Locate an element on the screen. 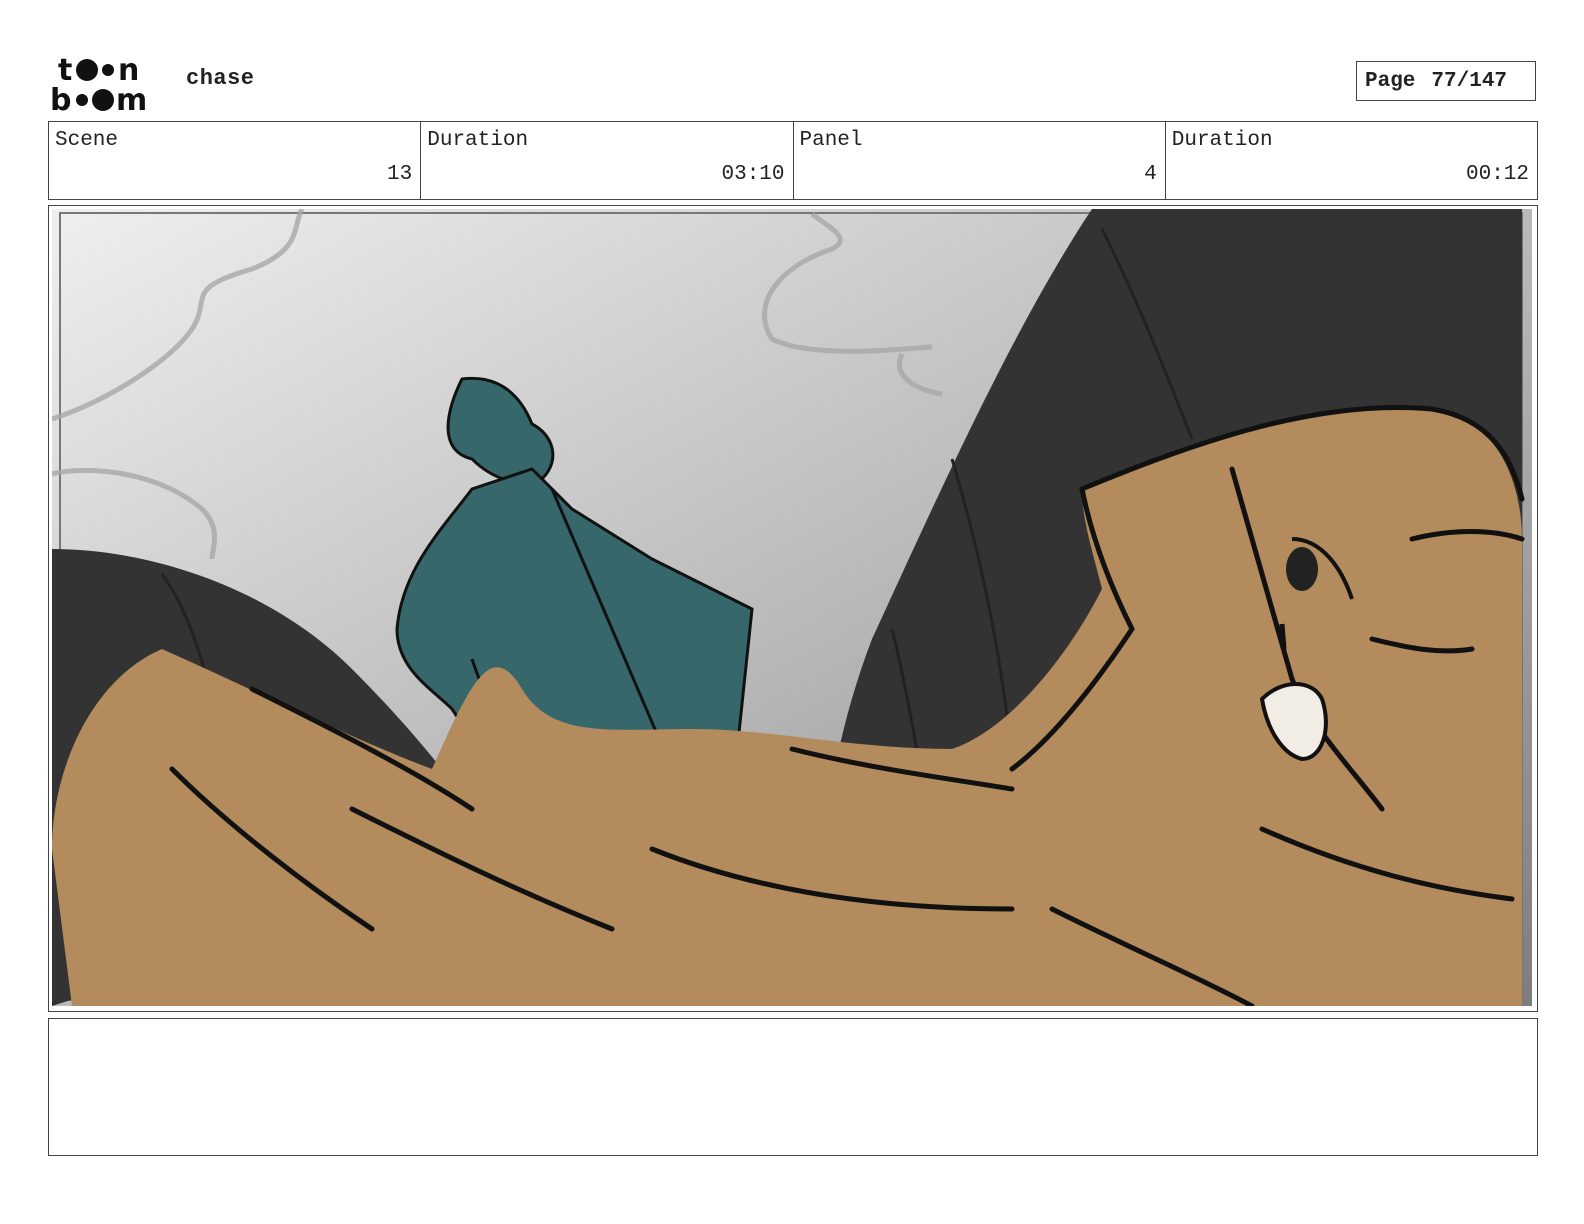  scene-value: 13 is located at coordinates (400, 174).